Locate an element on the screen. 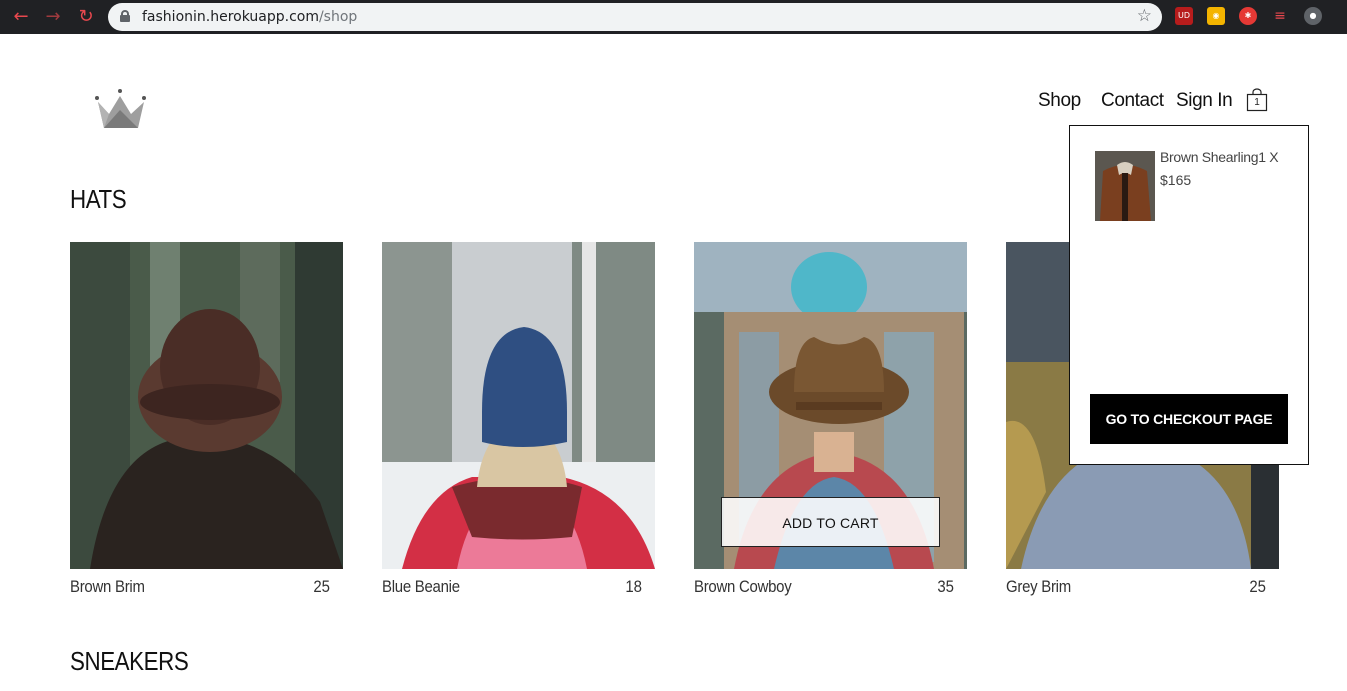 Image resolution: width=1347 pixels, height=691 pixels. product-price: 35 is located at coordinates (945, 586).